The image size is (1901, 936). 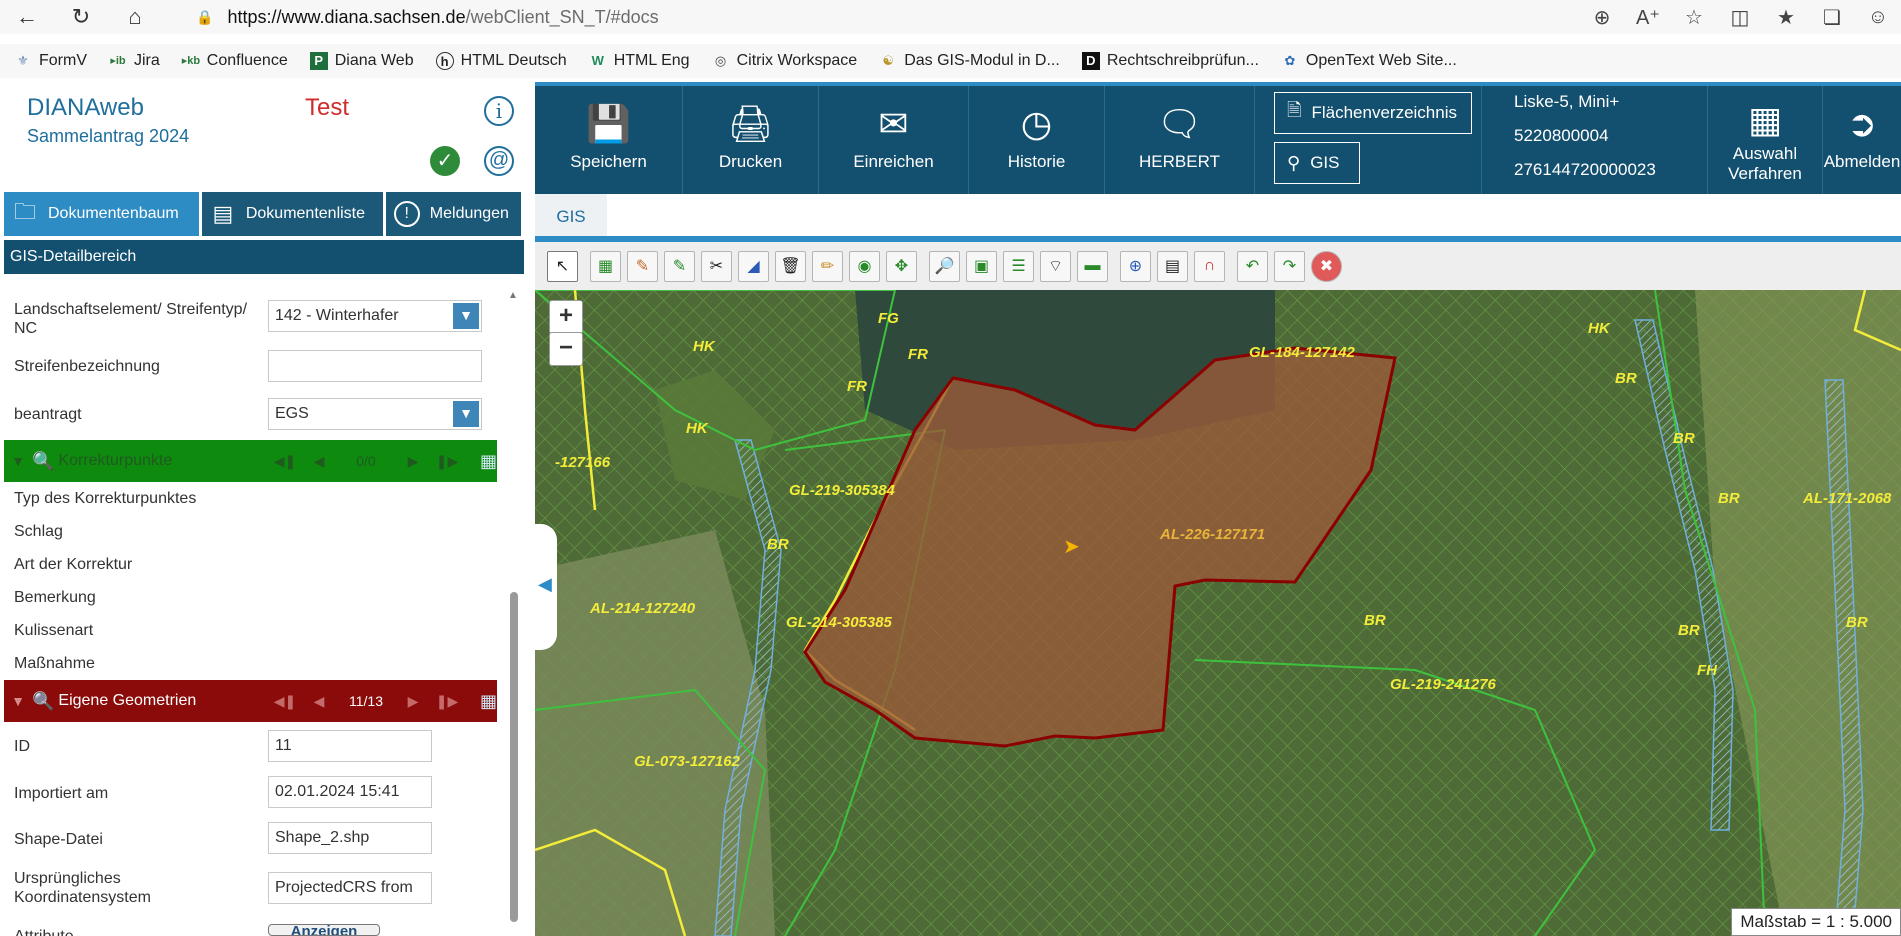 I want to click on check-icon: ✓, so click(x=445, y=161).